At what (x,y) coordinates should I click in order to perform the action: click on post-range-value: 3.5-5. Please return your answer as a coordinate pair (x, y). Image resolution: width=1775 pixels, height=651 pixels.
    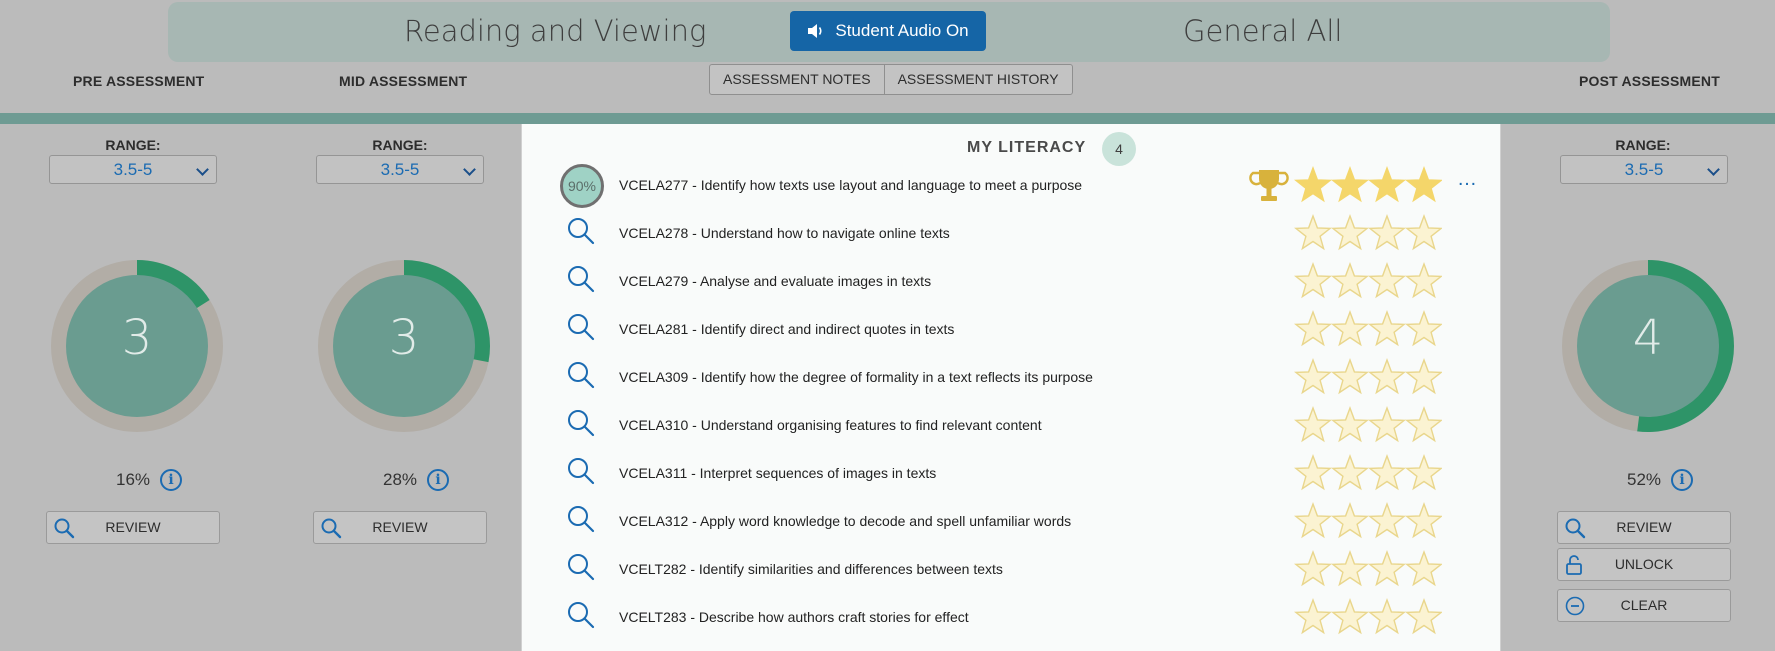
    Looking at the image, I should click on (1644, 169).